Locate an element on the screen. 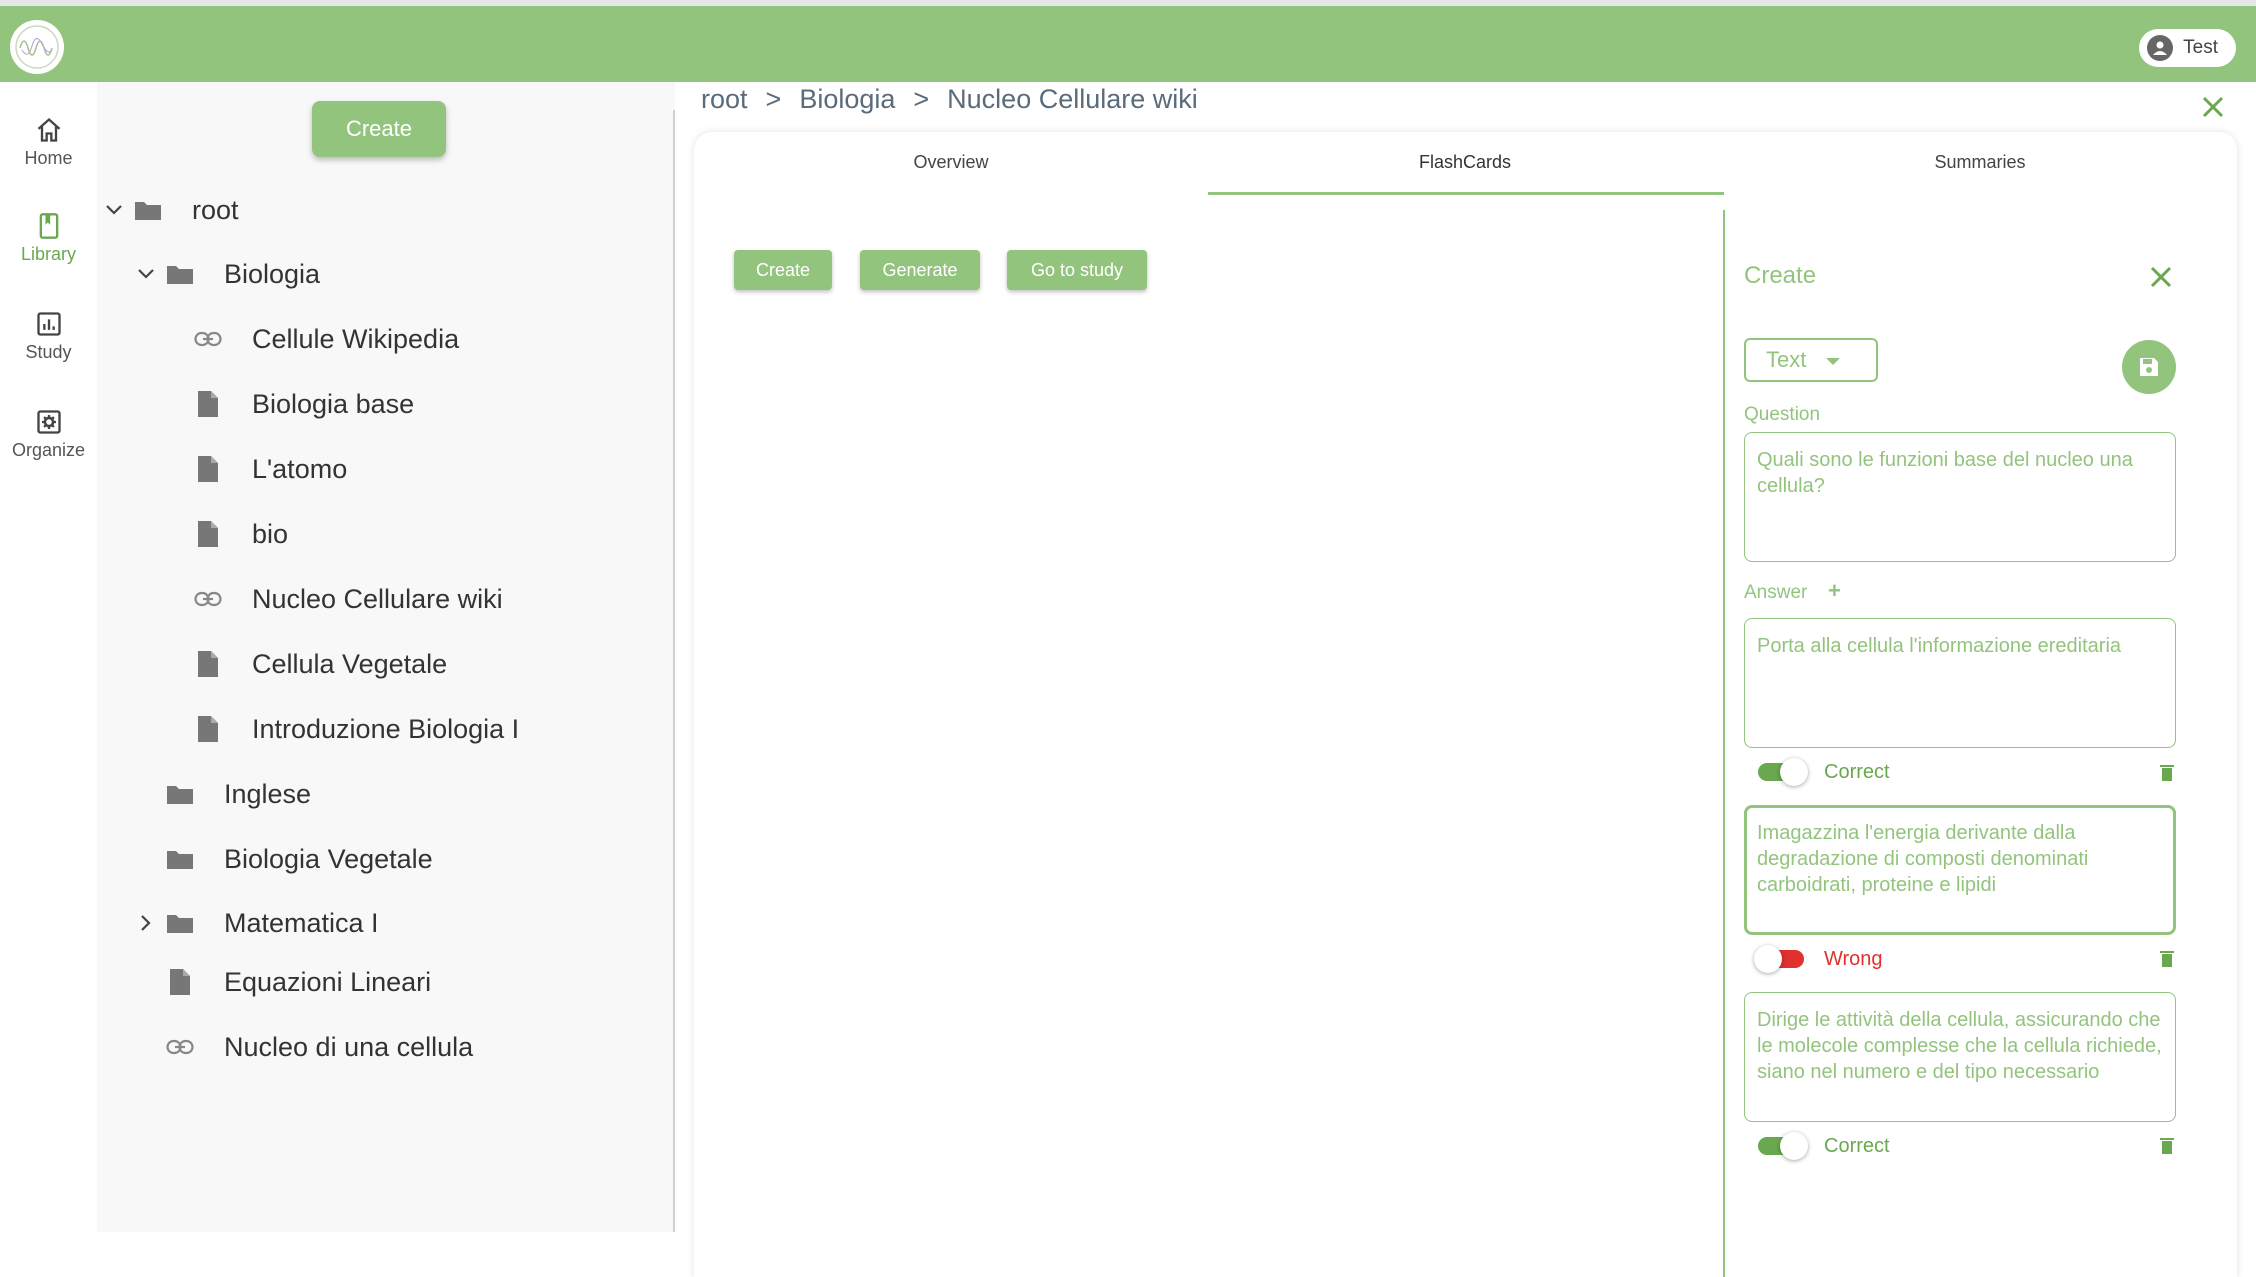 The width and height of the screenshot is (2256, 1277). delete-answer-1-icon is located at coordinates (2167, 775).